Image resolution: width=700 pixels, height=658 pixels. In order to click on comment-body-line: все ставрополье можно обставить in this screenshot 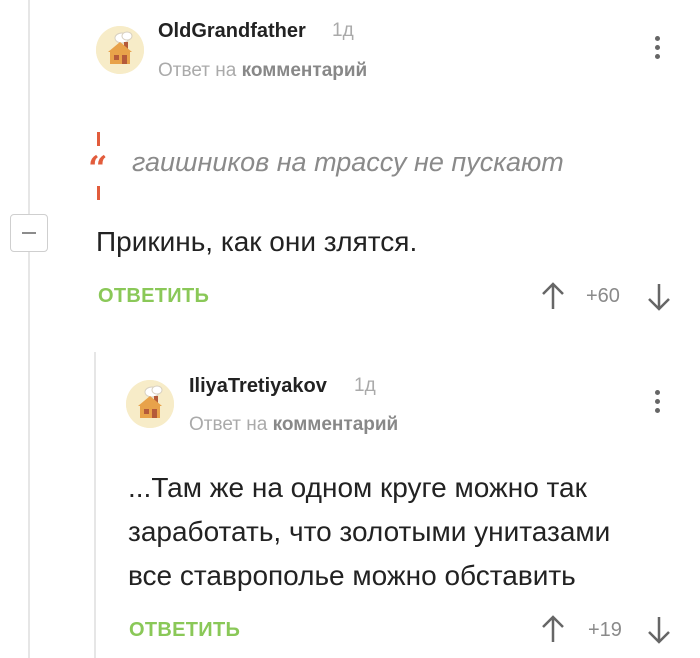, I will do `click(352, 575)`.